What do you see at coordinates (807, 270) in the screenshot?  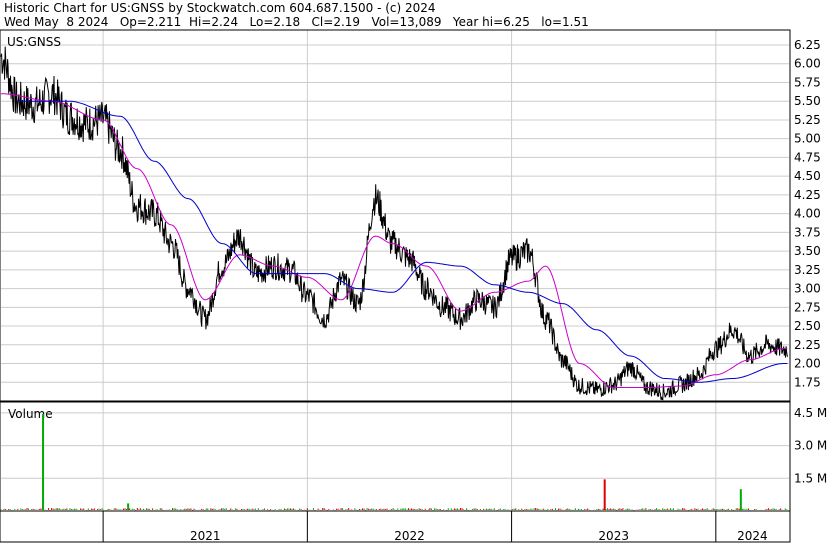 I see `price-tick-label: 3.25` at bounding box center [807, 270].